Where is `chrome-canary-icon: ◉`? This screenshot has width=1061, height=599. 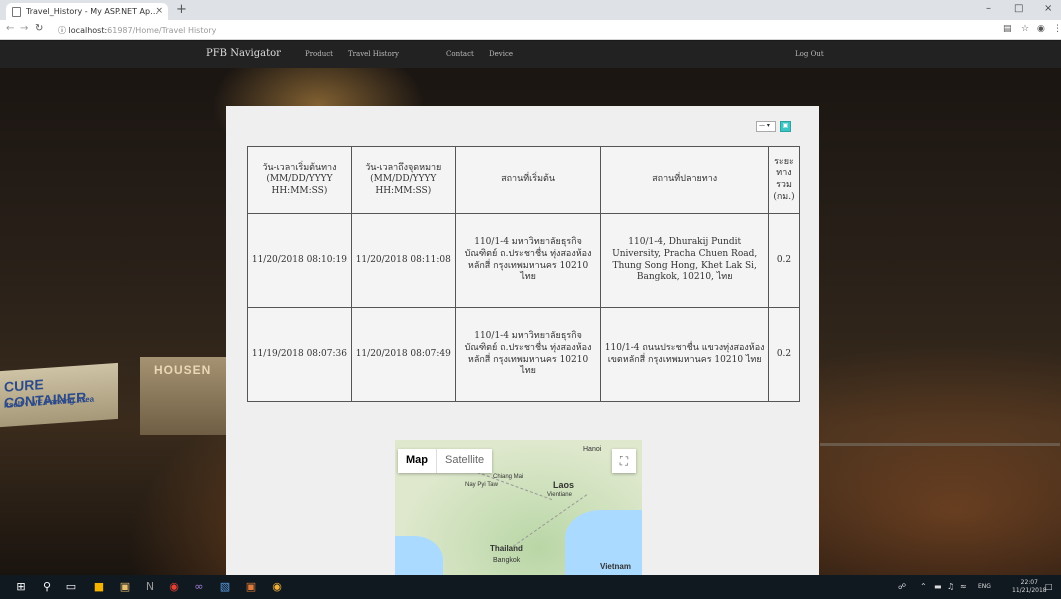 chrome-canary-icon: ◉ is located at coordinates (277, 587).